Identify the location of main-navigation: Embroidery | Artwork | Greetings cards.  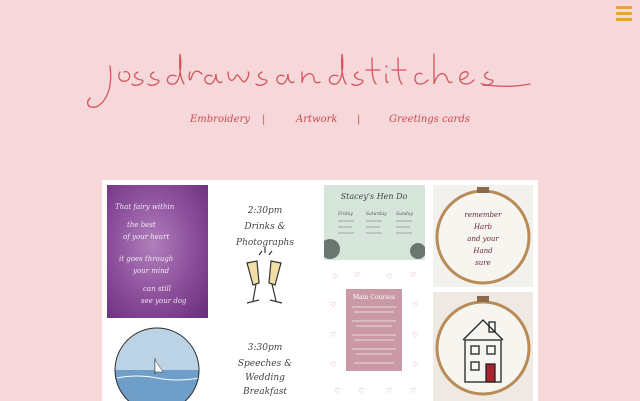
(320, 123).